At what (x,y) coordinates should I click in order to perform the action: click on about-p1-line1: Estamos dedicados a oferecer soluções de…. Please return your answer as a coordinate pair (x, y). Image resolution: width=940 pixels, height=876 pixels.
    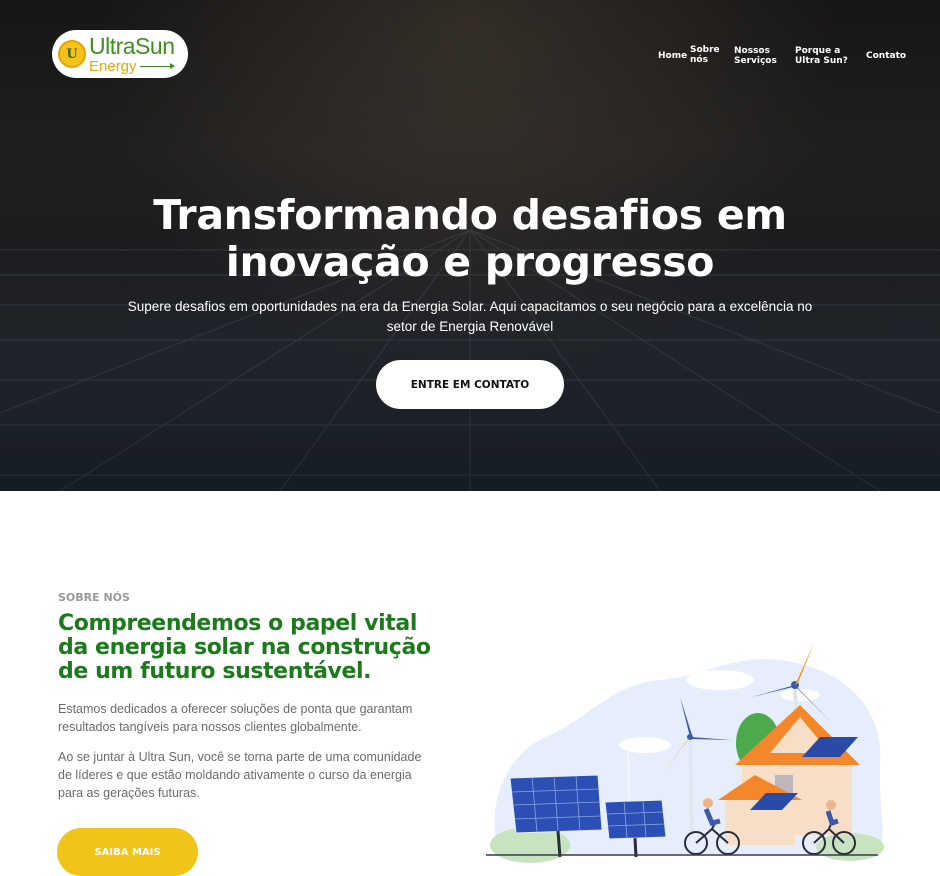
    Looking at the image, I should click on (235, 709).